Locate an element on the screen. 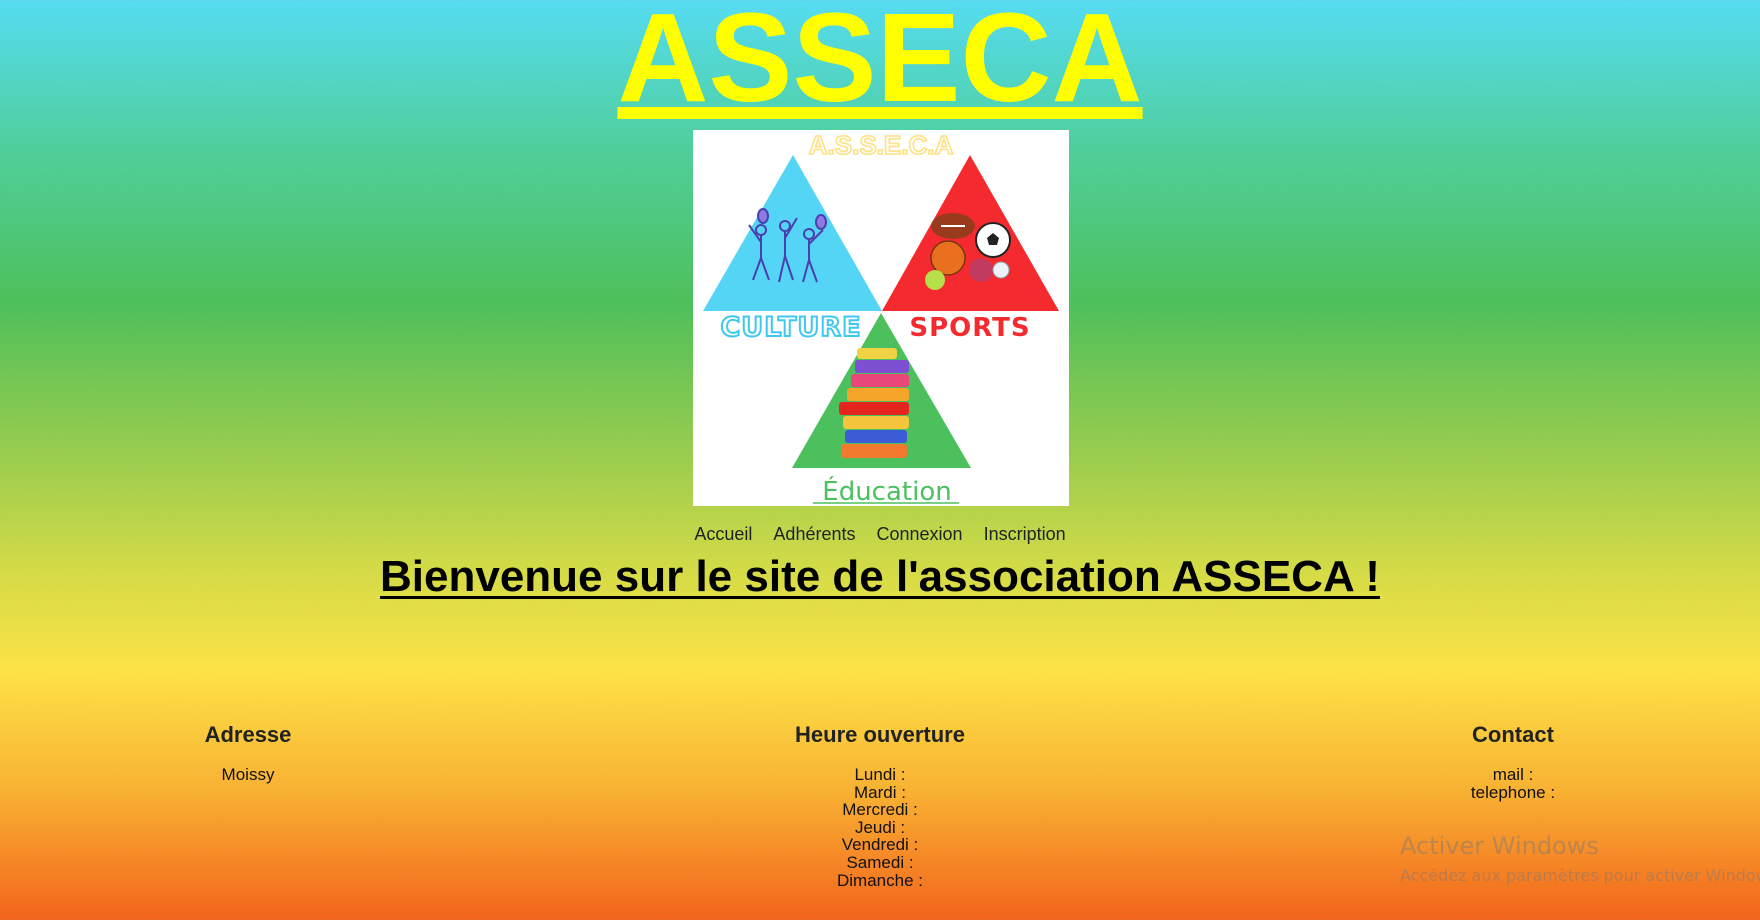 The width and height of the screenshot is (1760, 920). hours-friday: Vendredi : is located at coordinates (880, 845).